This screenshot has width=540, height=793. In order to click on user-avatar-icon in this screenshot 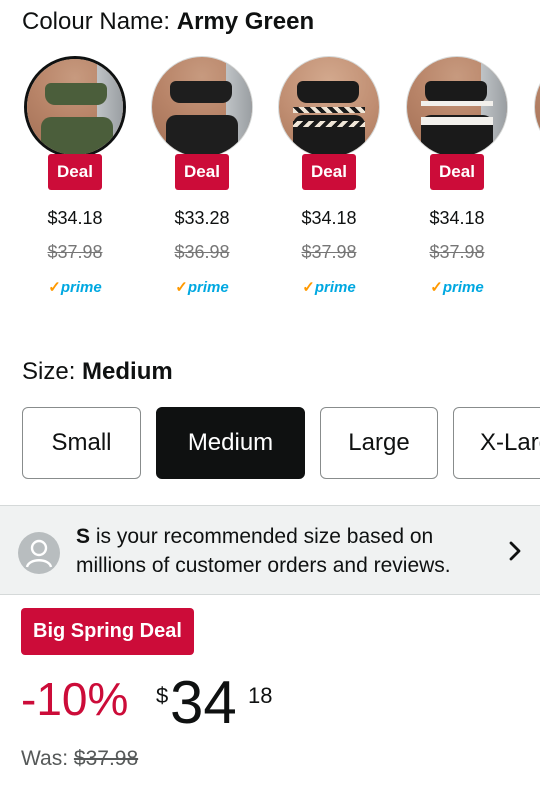, I will do `click(39, 553)`.